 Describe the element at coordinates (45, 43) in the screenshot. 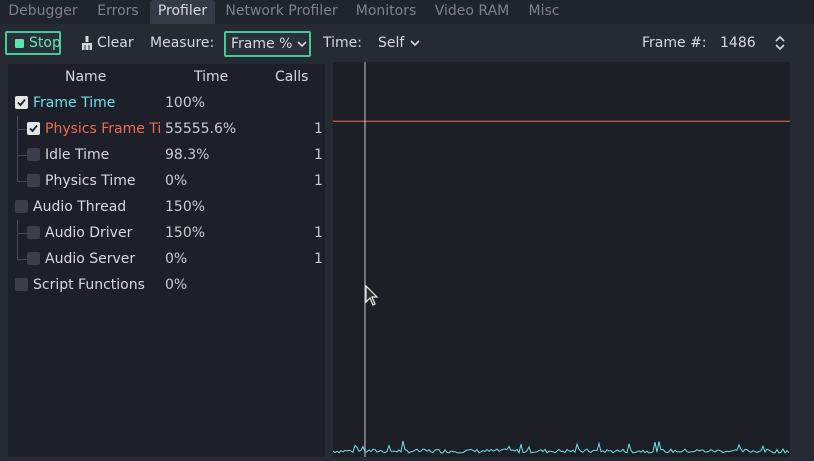

I see `stop-button-label: Stop` at that location.